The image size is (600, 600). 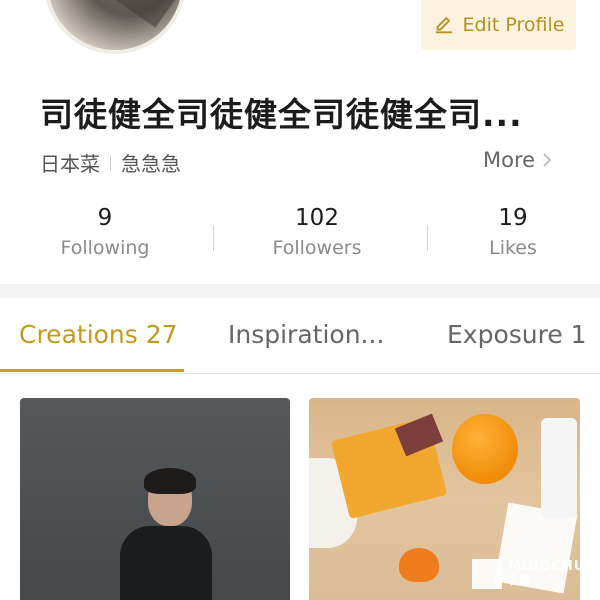 What do you see at coordinates (105, 248) in the screenshot?
I see `stat-label: Following` at bounding box center [105, 248].